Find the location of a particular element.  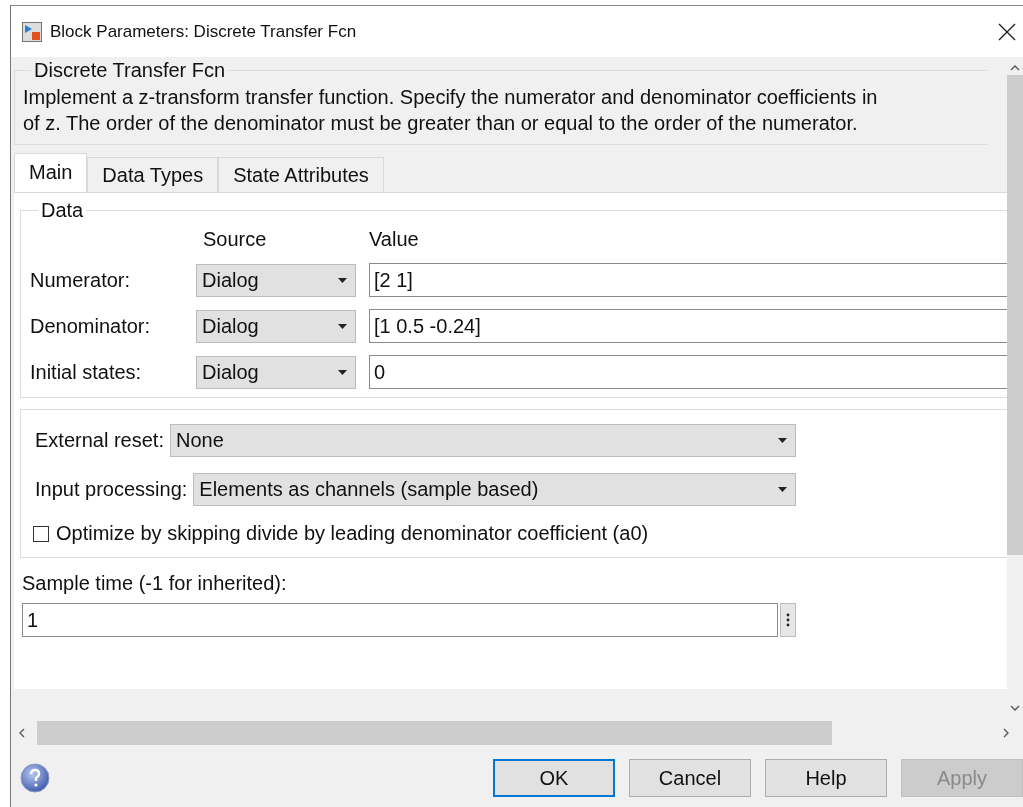

value-field: [2 1] is located at coordinates (688, 280).